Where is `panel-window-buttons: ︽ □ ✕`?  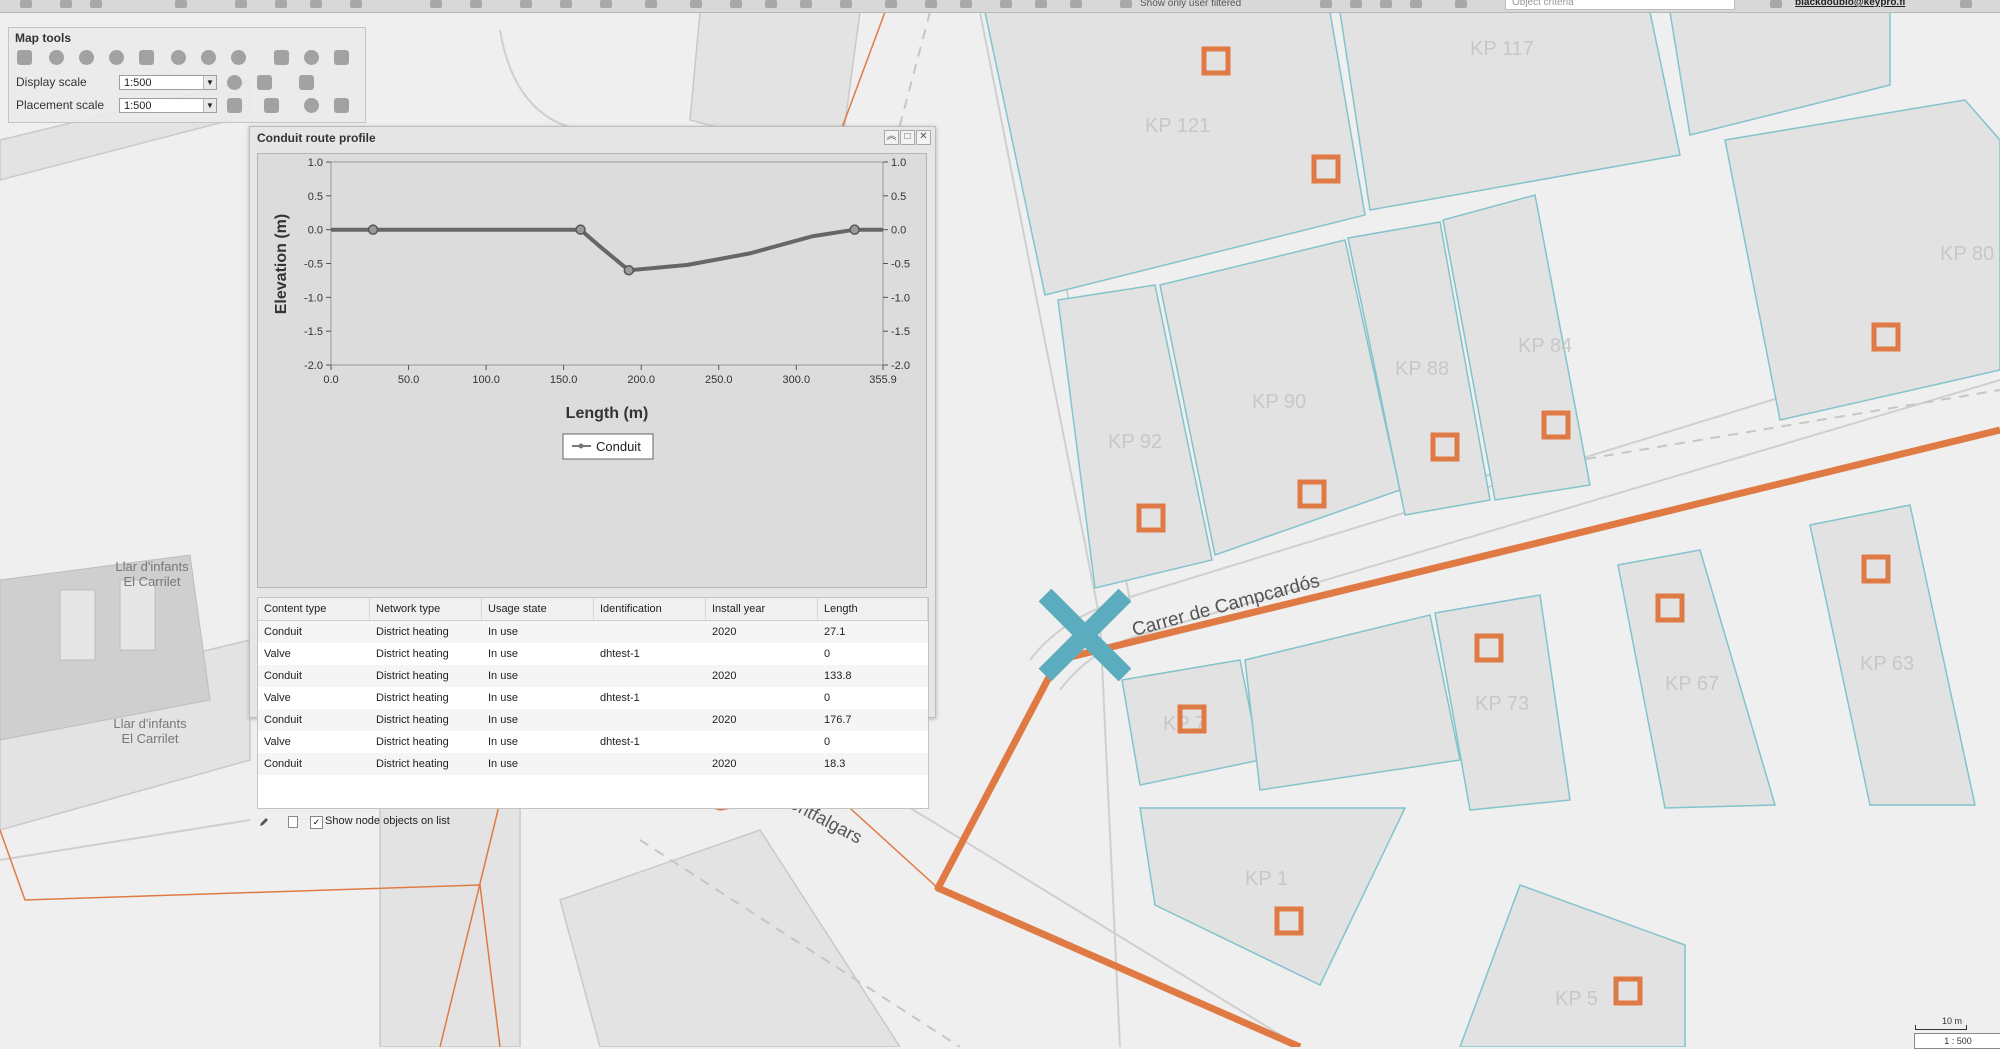
panel-window-buttons: ︽ □ ✕ is located at coordinates (907, 139).